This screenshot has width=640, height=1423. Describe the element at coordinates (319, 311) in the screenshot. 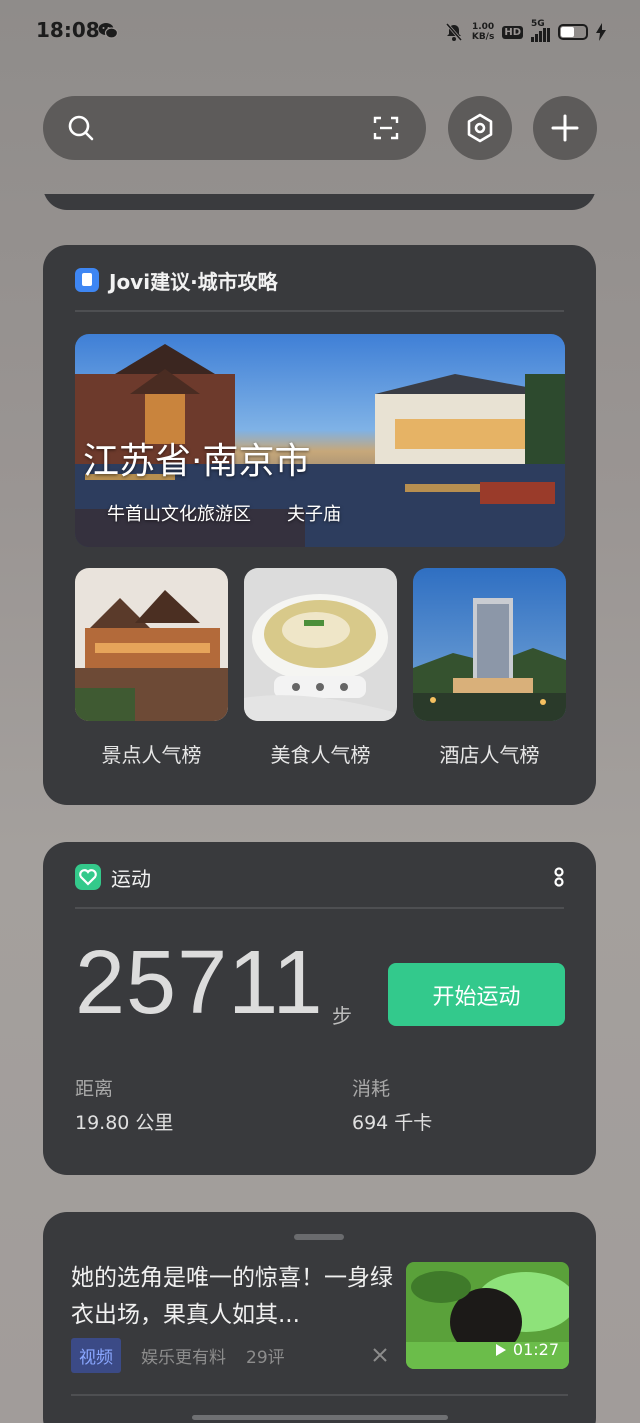

I see `jovi-card-divider` at that location.